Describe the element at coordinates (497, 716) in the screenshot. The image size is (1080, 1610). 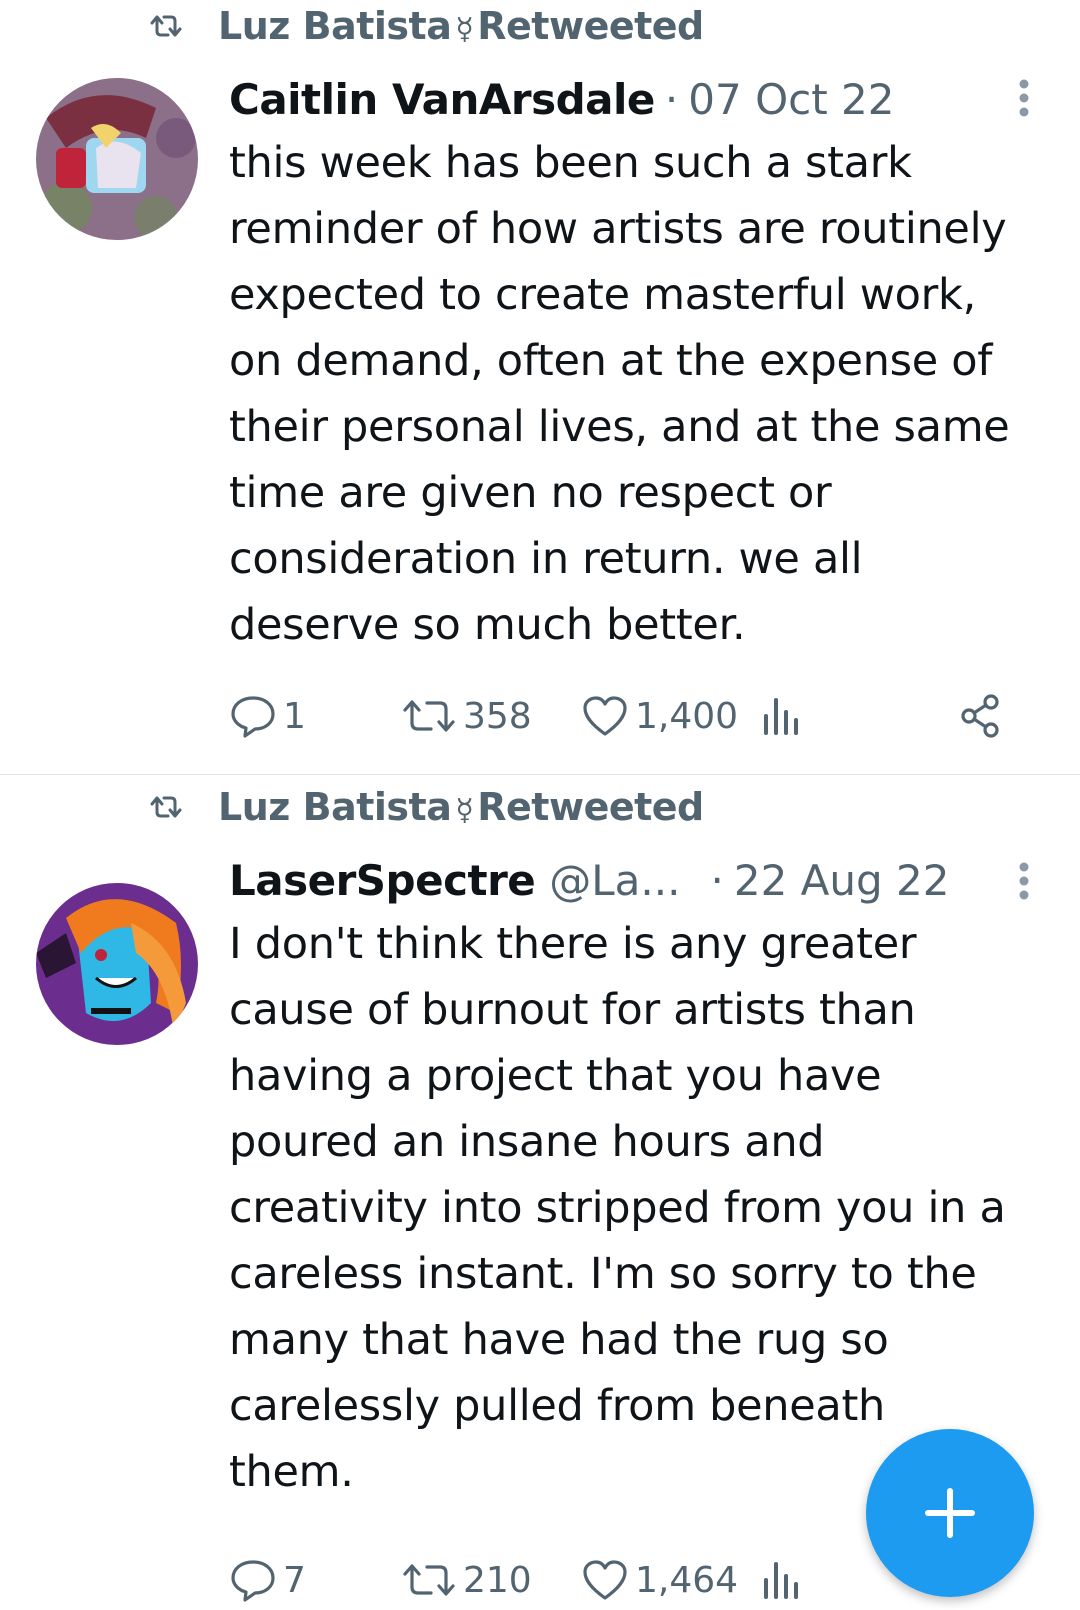
I see `retweet-count: 358` at that location.